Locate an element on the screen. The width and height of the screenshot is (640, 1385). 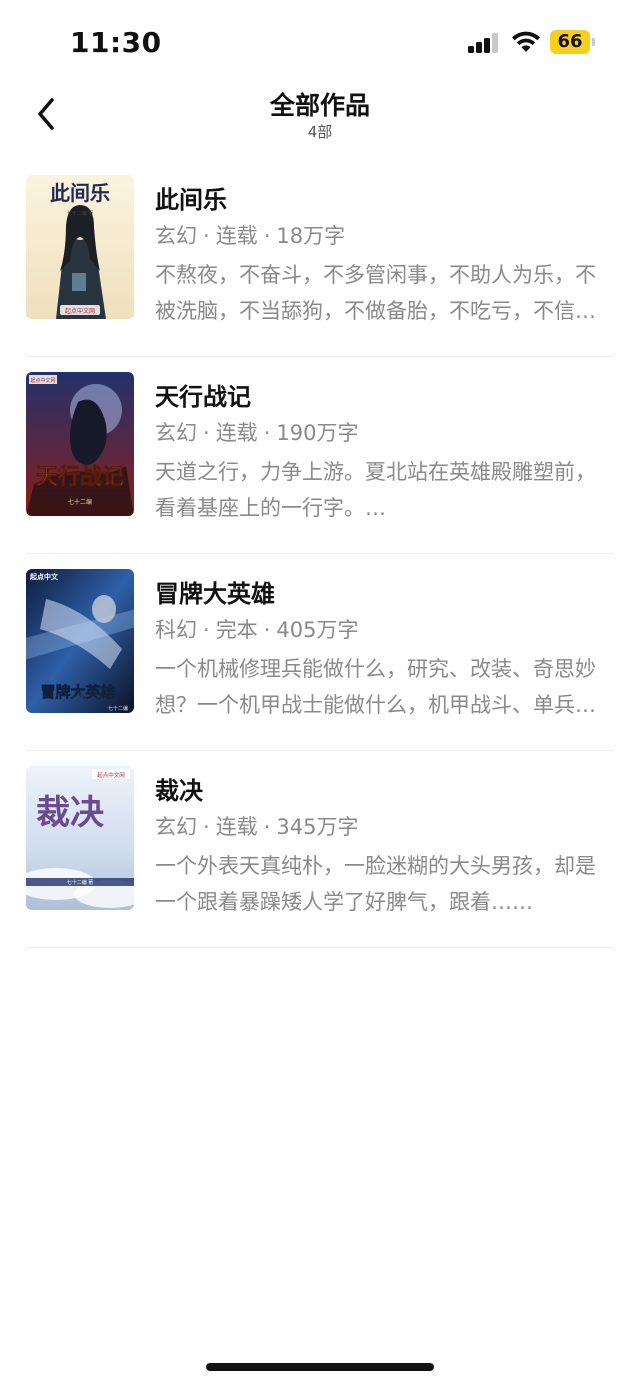
cellular-signal-icon is located at coordinates (484, 43).